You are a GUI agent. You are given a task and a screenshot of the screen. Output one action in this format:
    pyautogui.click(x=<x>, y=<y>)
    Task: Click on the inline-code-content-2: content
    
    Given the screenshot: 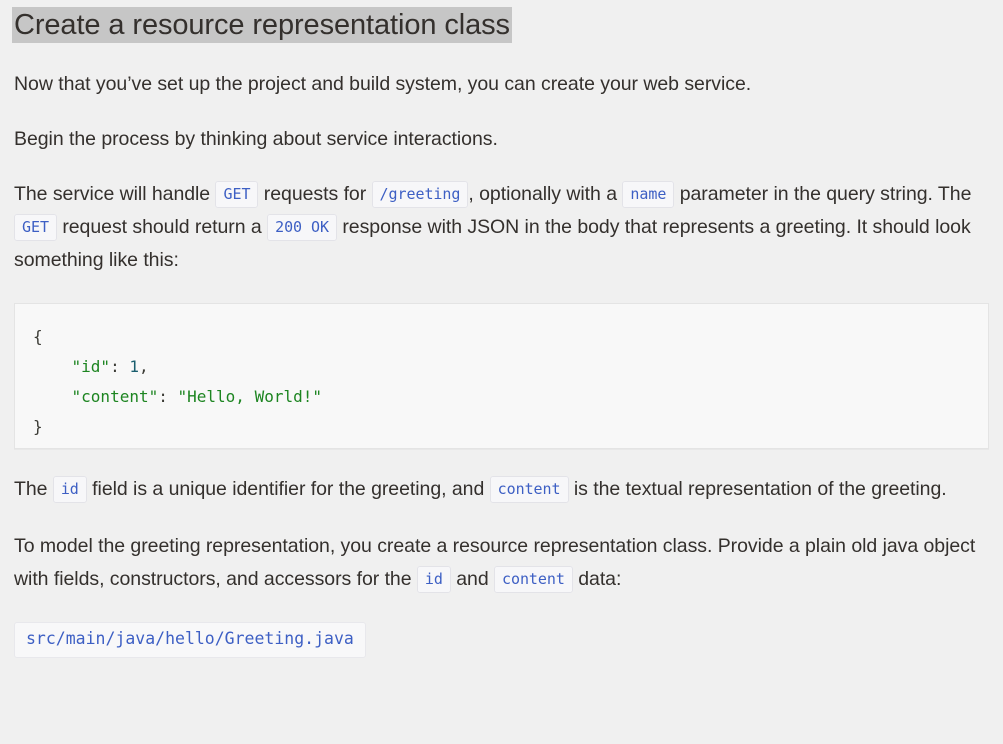 What is the action you would take?
    pyautogui.click(x=533, y=579)
    